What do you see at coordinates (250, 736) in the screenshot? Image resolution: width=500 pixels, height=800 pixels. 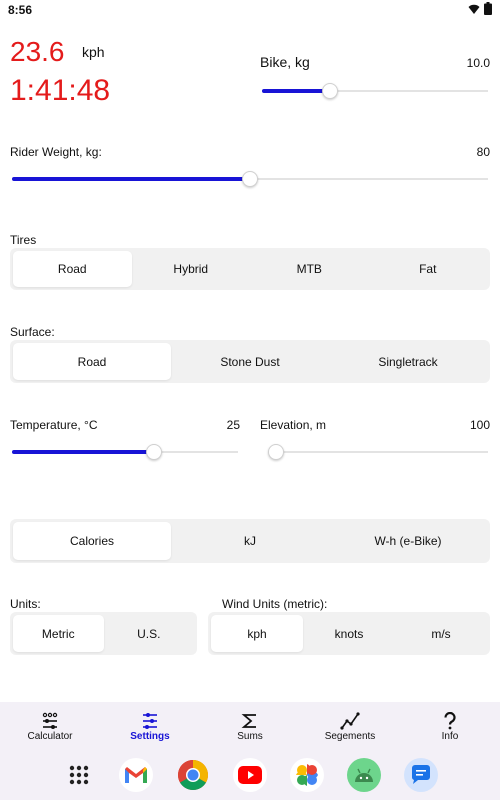 I see `tab-sums-label: Sums` at bounding box center [250, 736].